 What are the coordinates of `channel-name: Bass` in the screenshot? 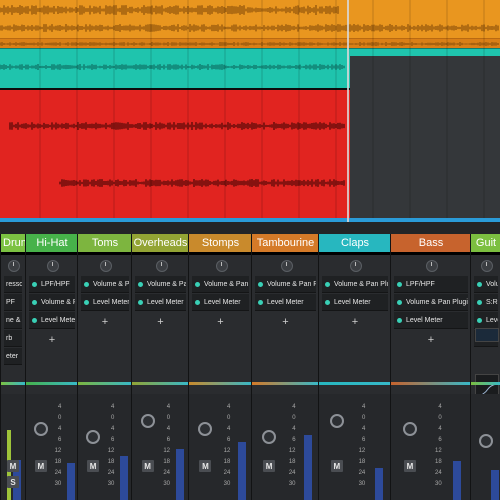 It's located at (431, 244).